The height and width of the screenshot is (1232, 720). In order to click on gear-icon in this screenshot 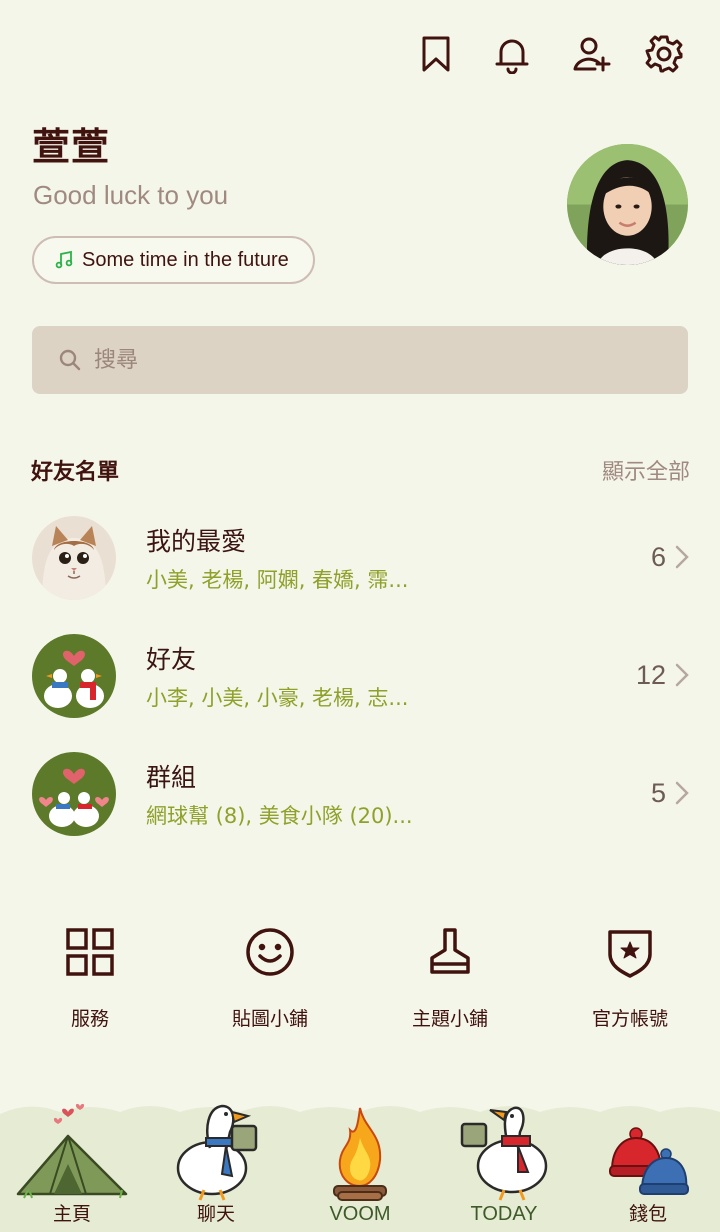, I will do `click(664, 54)`.